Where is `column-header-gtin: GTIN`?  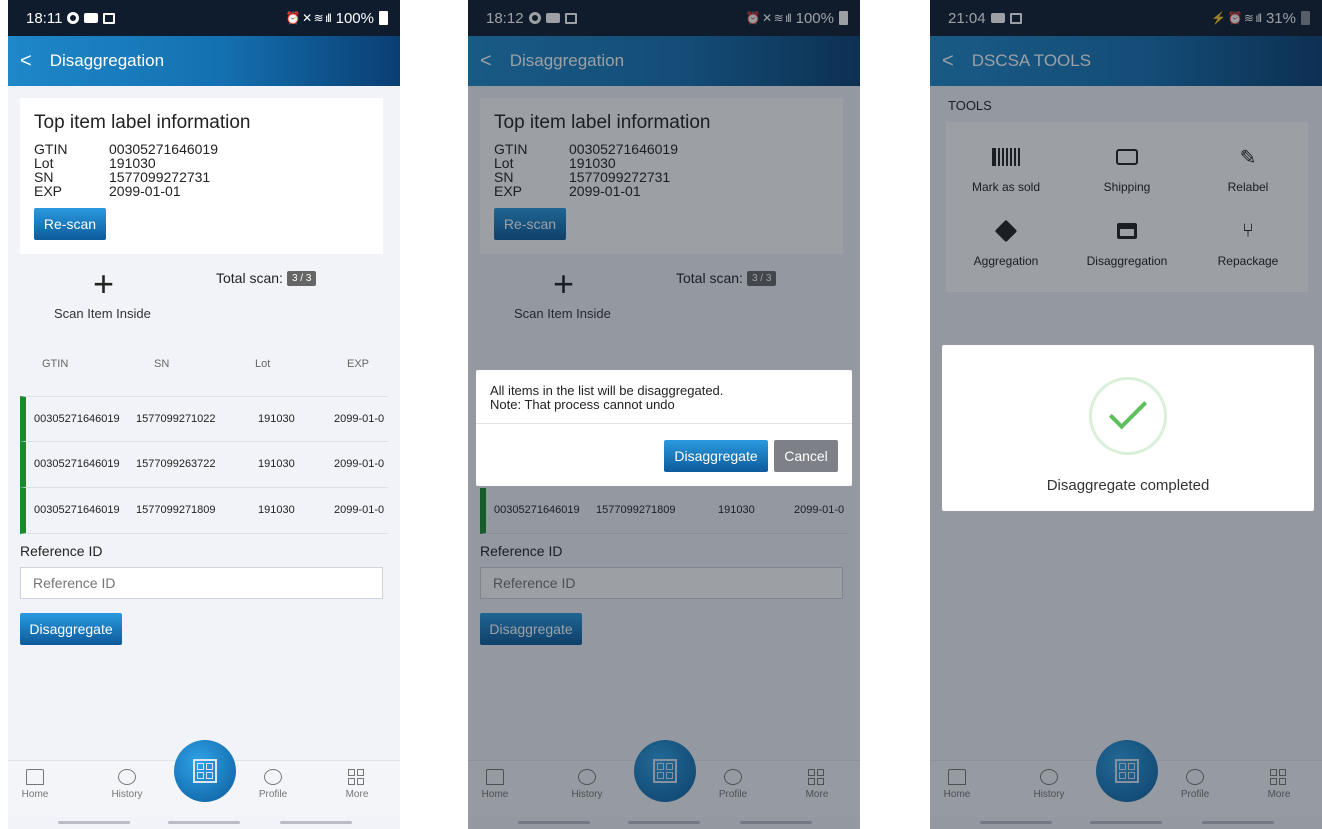 column-header-gtin: GTIN is located at coordinates (55, 364).